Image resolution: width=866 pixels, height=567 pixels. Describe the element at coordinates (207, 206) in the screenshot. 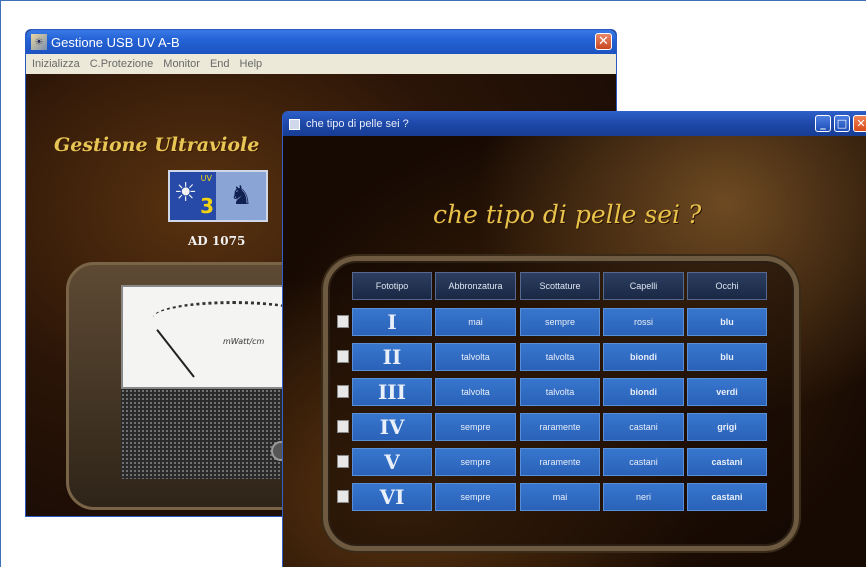

I see `uv-index-value: 3` at that location.